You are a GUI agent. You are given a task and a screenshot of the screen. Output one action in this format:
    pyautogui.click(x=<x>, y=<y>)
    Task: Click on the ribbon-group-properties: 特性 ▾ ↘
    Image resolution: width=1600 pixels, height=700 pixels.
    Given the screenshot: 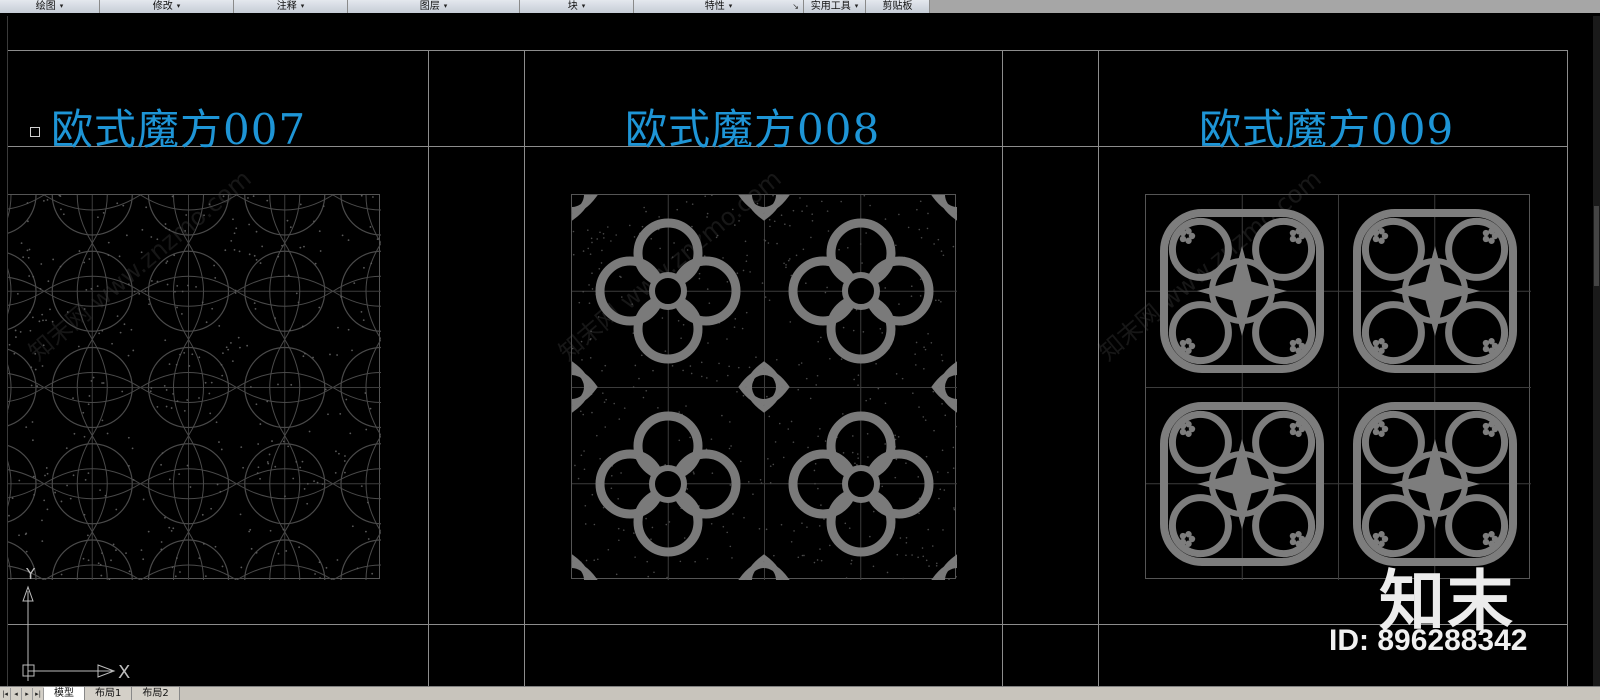 What is the action you would take?
    pyautogui.click(x=719, y=6)
    